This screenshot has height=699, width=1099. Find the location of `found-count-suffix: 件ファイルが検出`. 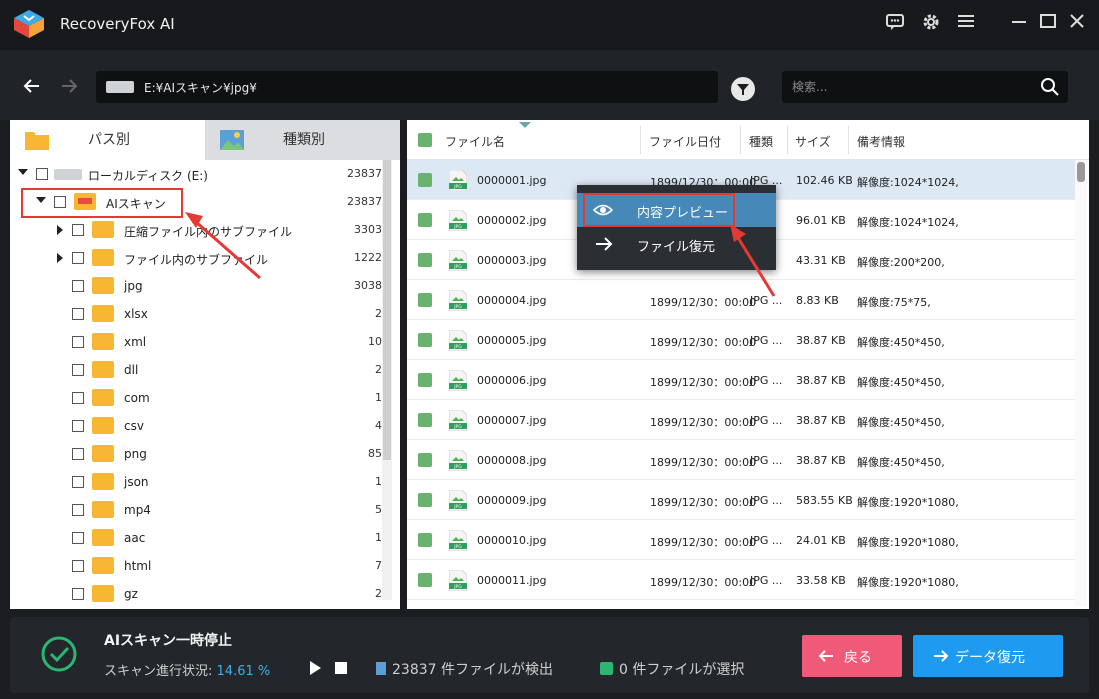

found-count-suffix: 件ファイルが検出 is located at coordinates (497, 670).